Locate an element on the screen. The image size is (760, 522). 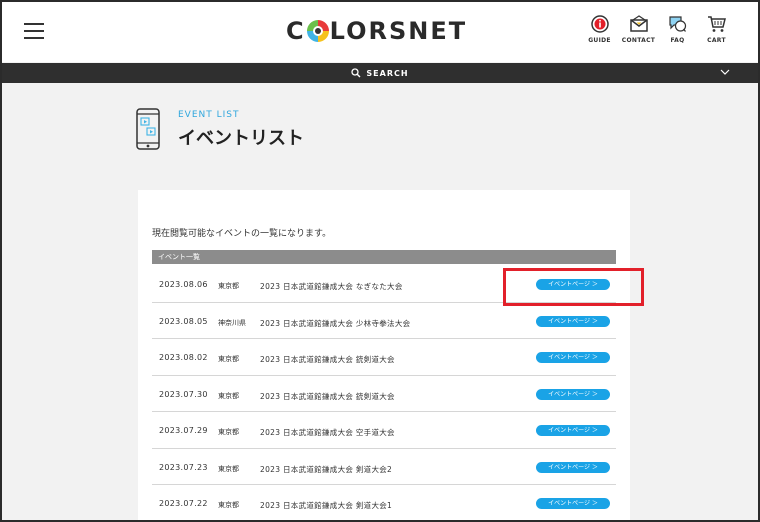
colorsnet-logo: C LORSNET is located at coordinates (376, 31).